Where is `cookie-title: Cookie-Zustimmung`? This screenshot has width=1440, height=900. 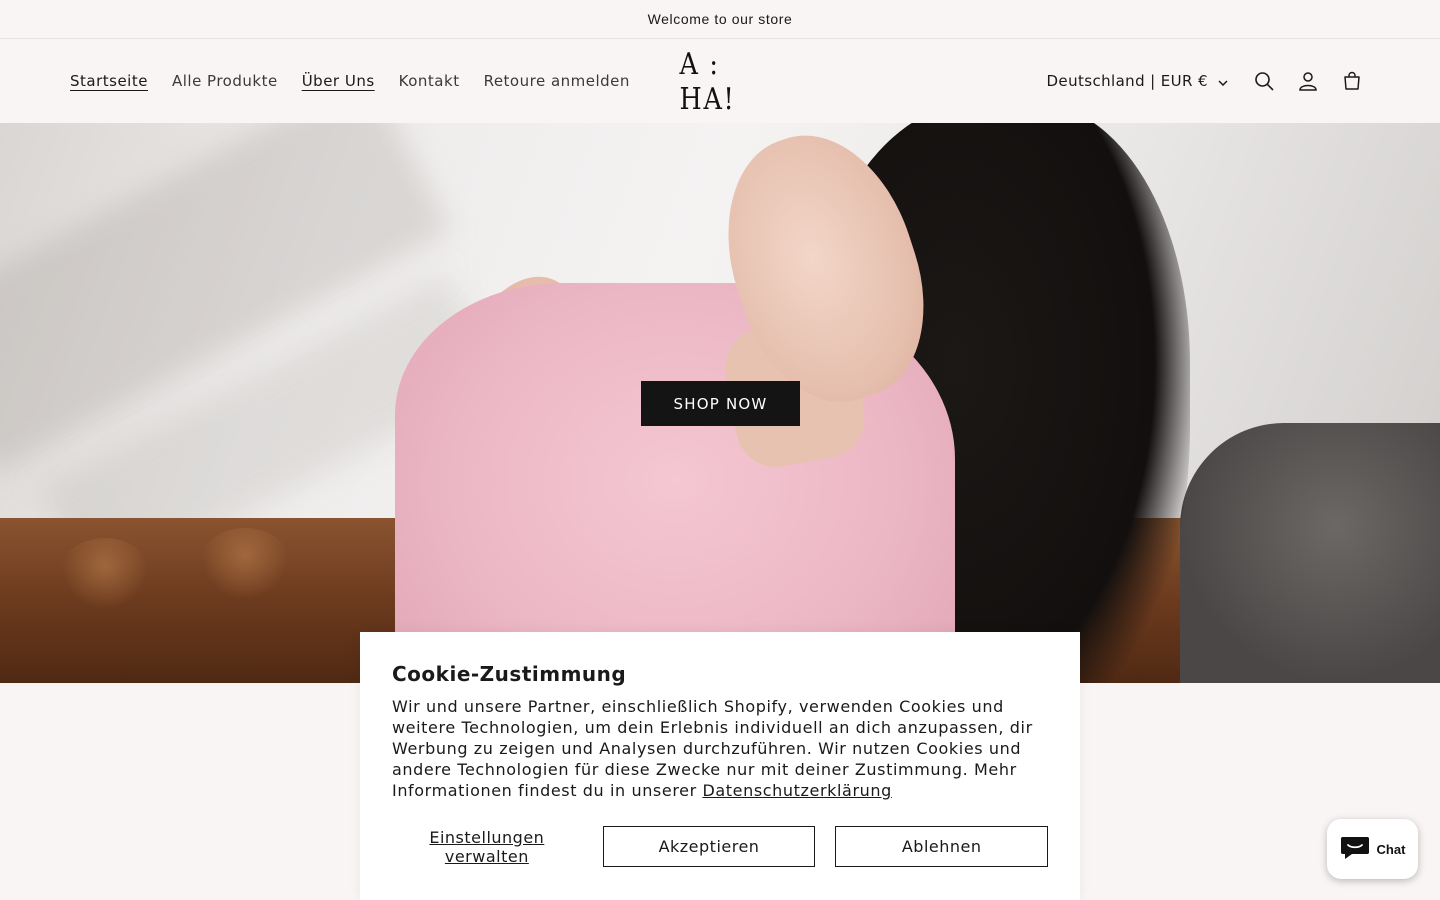 cookie-title: Cookie-Zustimmung is located at coordinates (509, 674).